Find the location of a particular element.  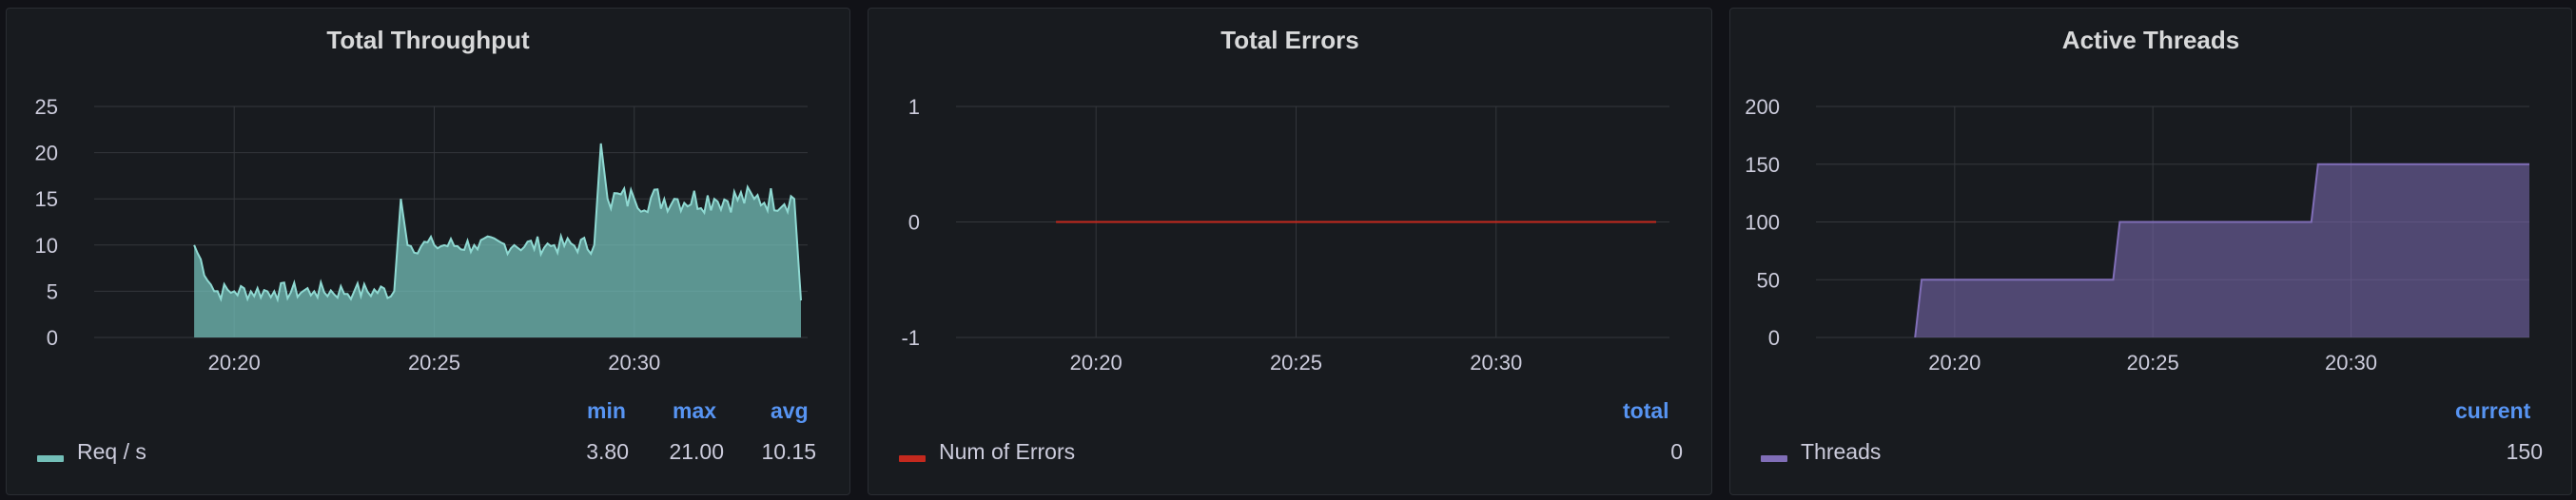

y-tick-label: 50 is located at coordinates (1769, 280).